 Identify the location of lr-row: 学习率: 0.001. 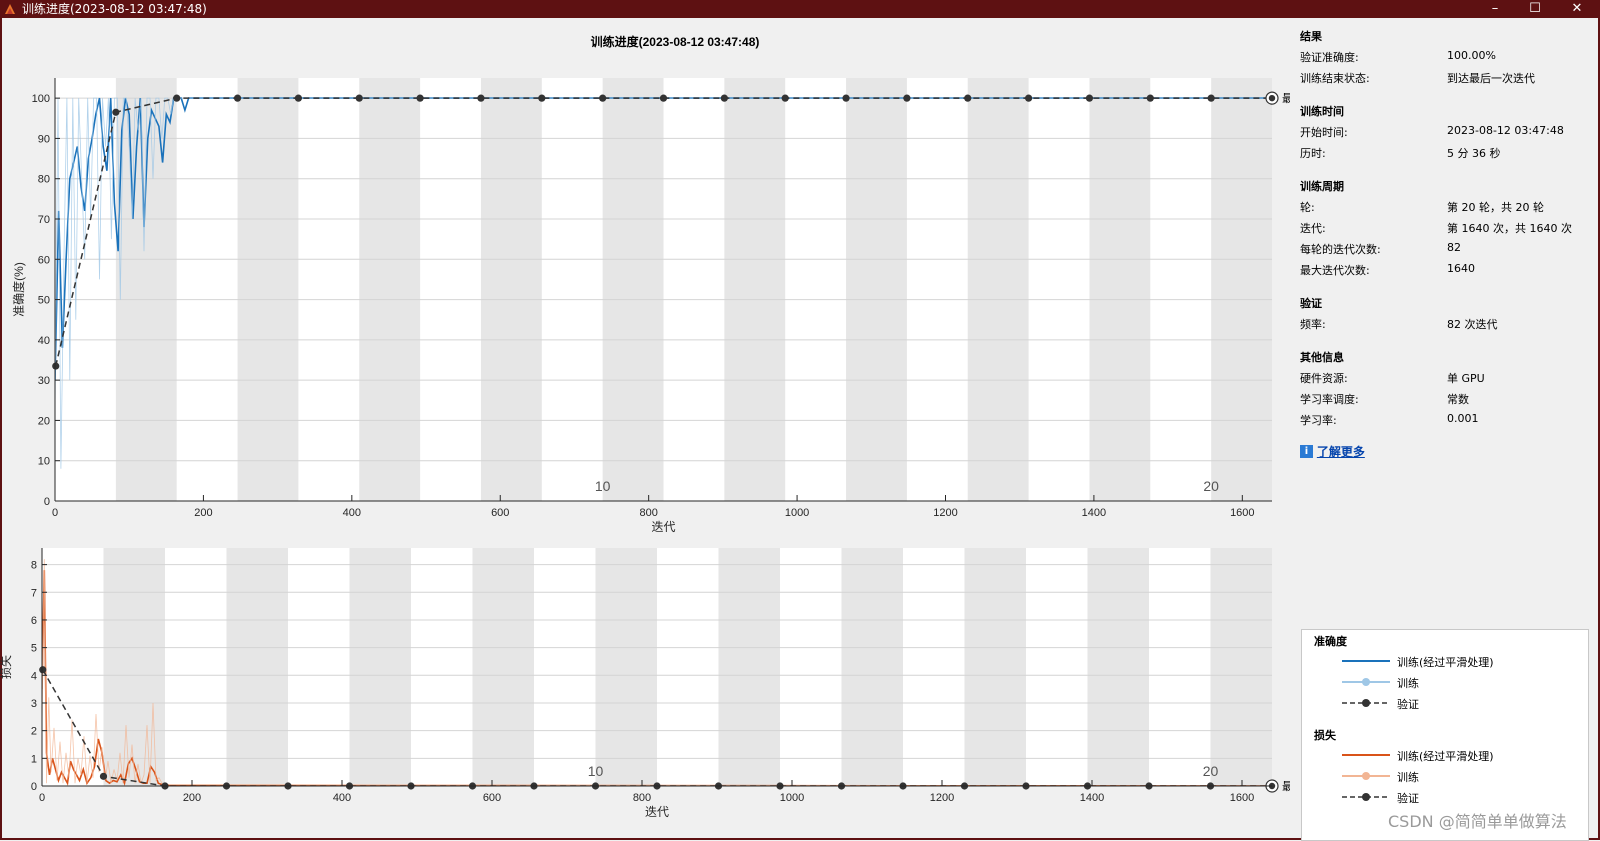
(1447, 422).